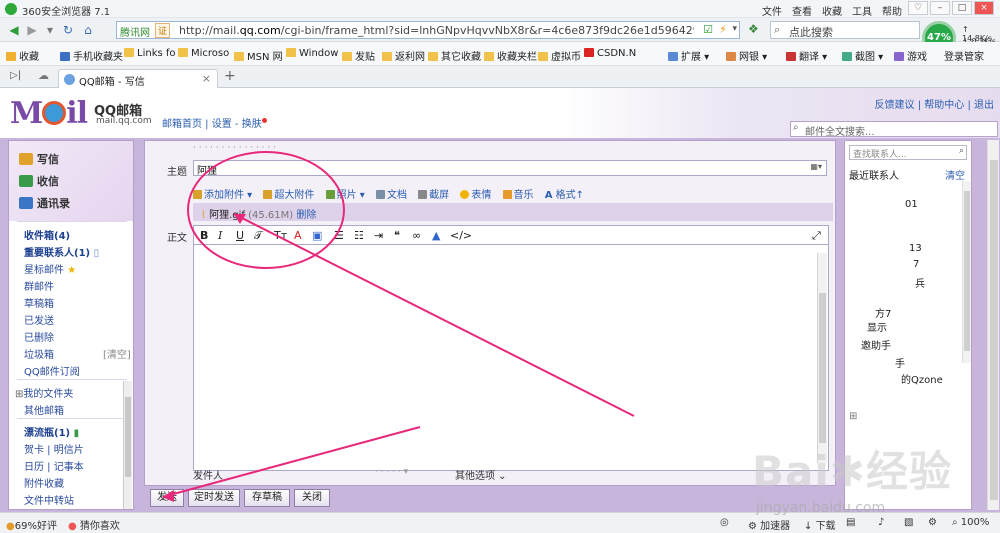 The width and height of the screenshot is (1000, 533). Describe the element at coordinates (964, 55) in the screenshot. I see `ext-login-manager: 登录管家` at that location.